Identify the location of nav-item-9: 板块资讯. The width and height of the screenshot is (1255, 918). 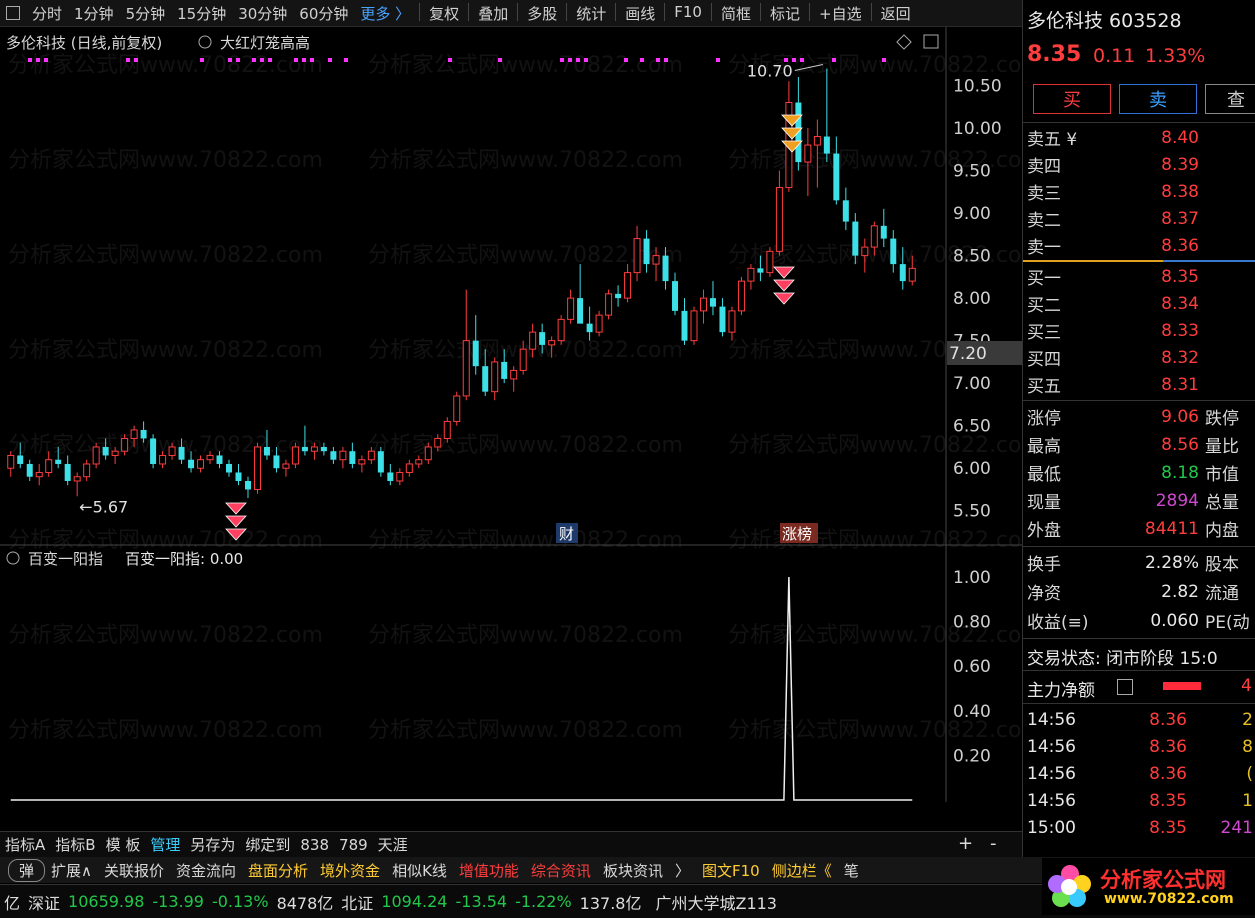
(633, 870).